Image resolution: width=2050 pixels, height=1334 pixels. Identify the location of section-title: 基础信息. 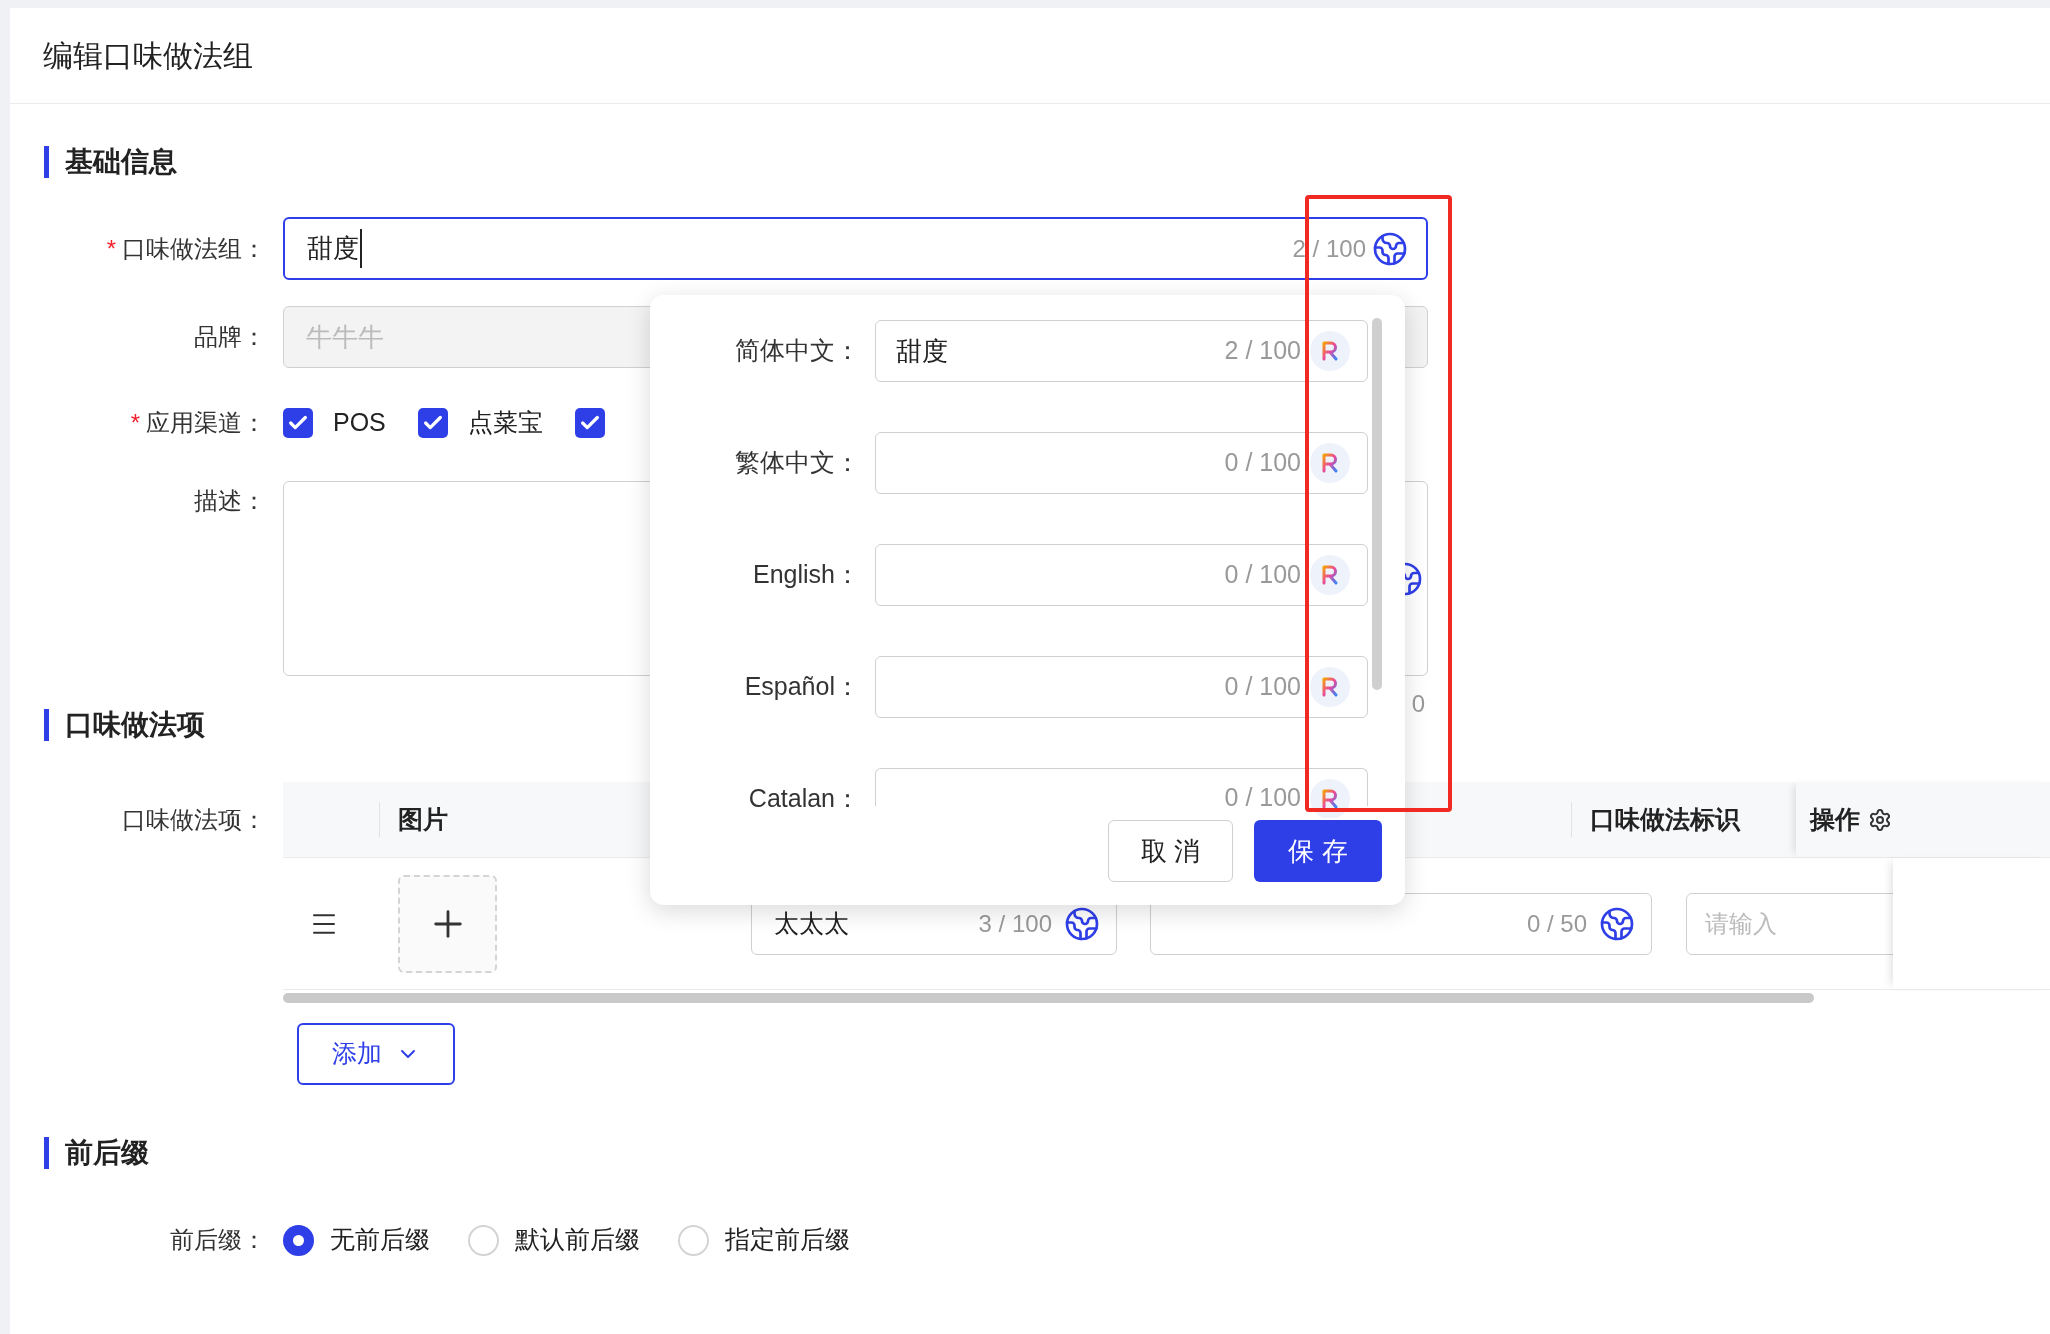
(121, 162).